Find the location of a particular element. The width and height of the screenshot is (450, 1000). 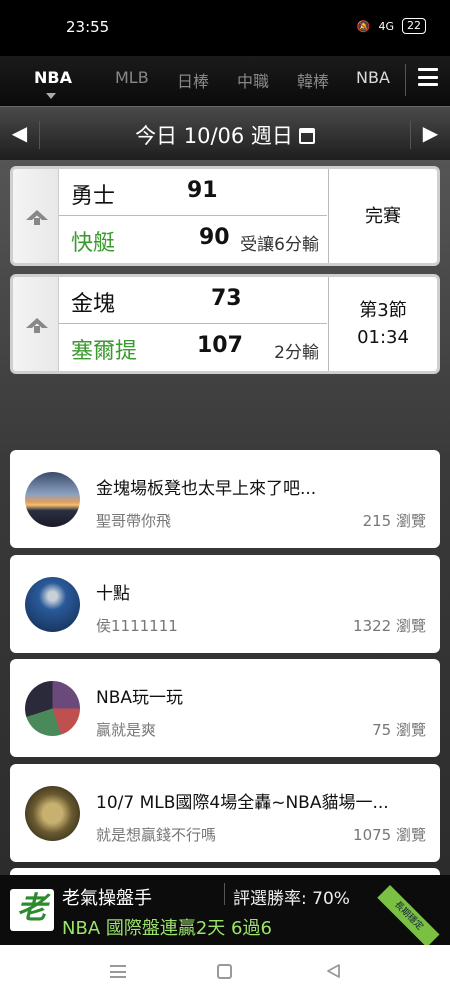

team-score: 91 is located at coordinates (202, 190).